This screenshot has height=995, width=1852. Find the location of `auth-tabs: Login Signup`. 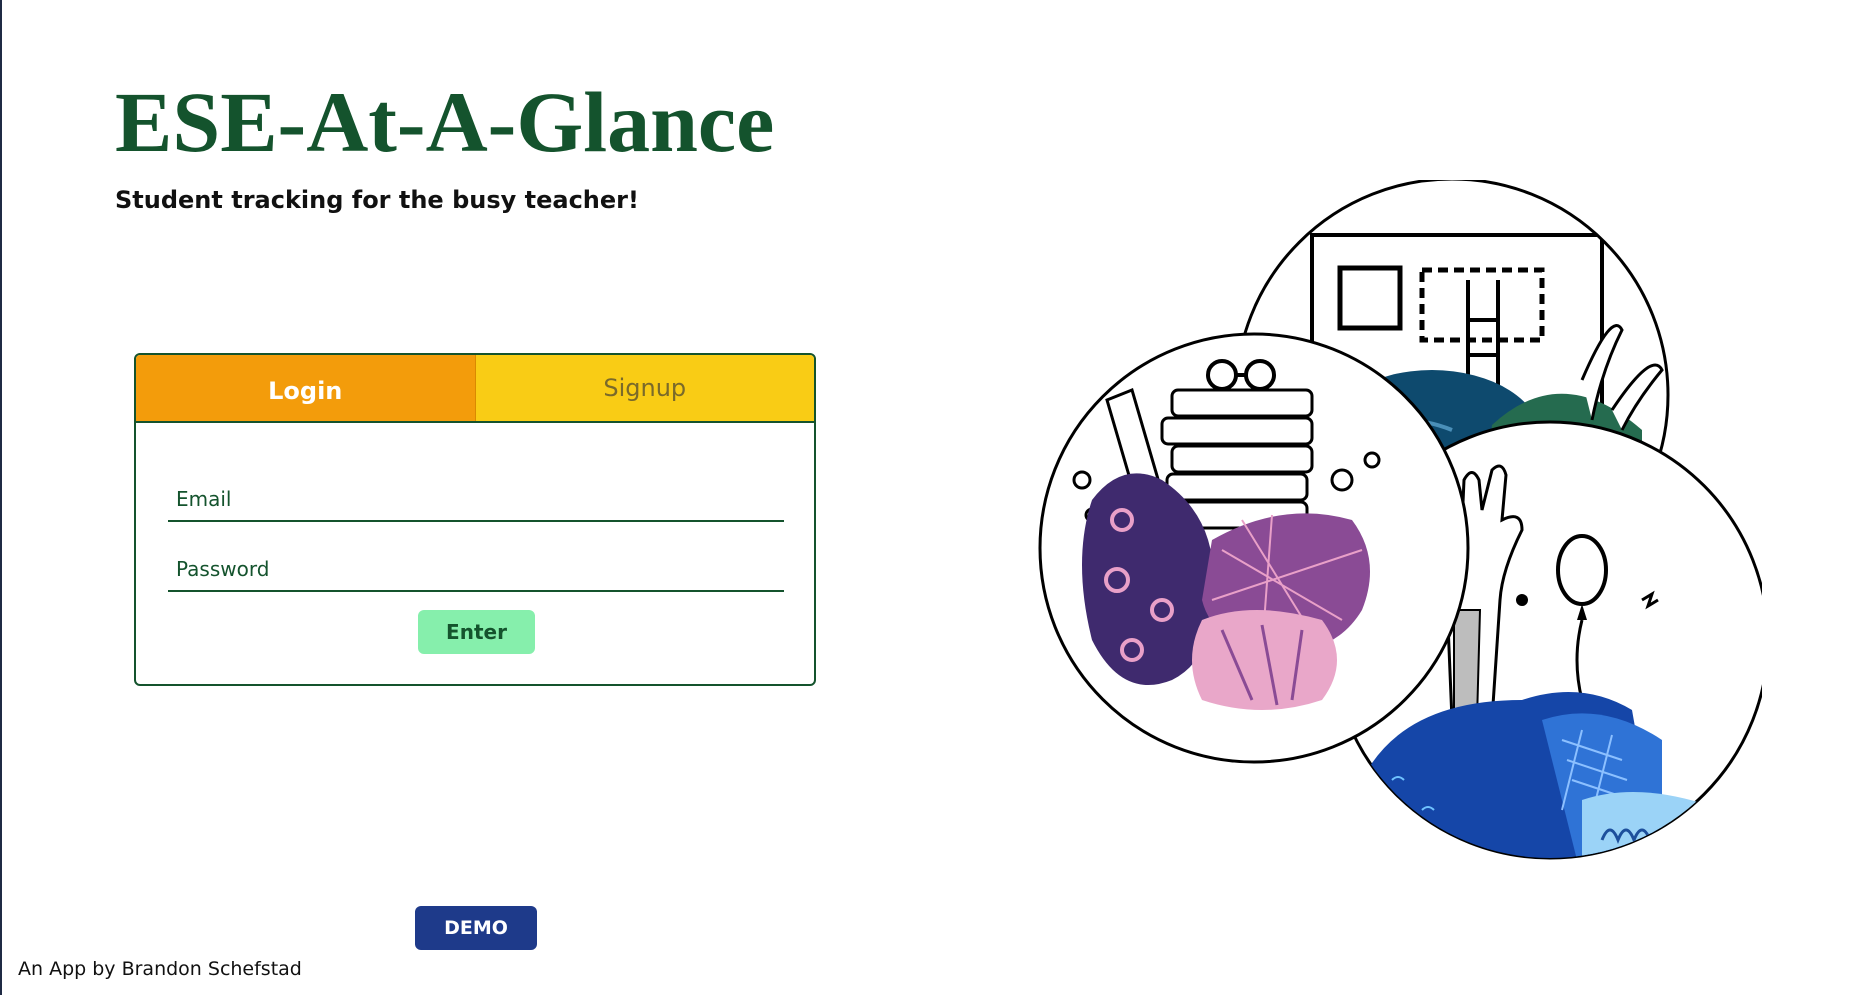

auth-tabs: Login Signup is located at coordinates (475, 389).